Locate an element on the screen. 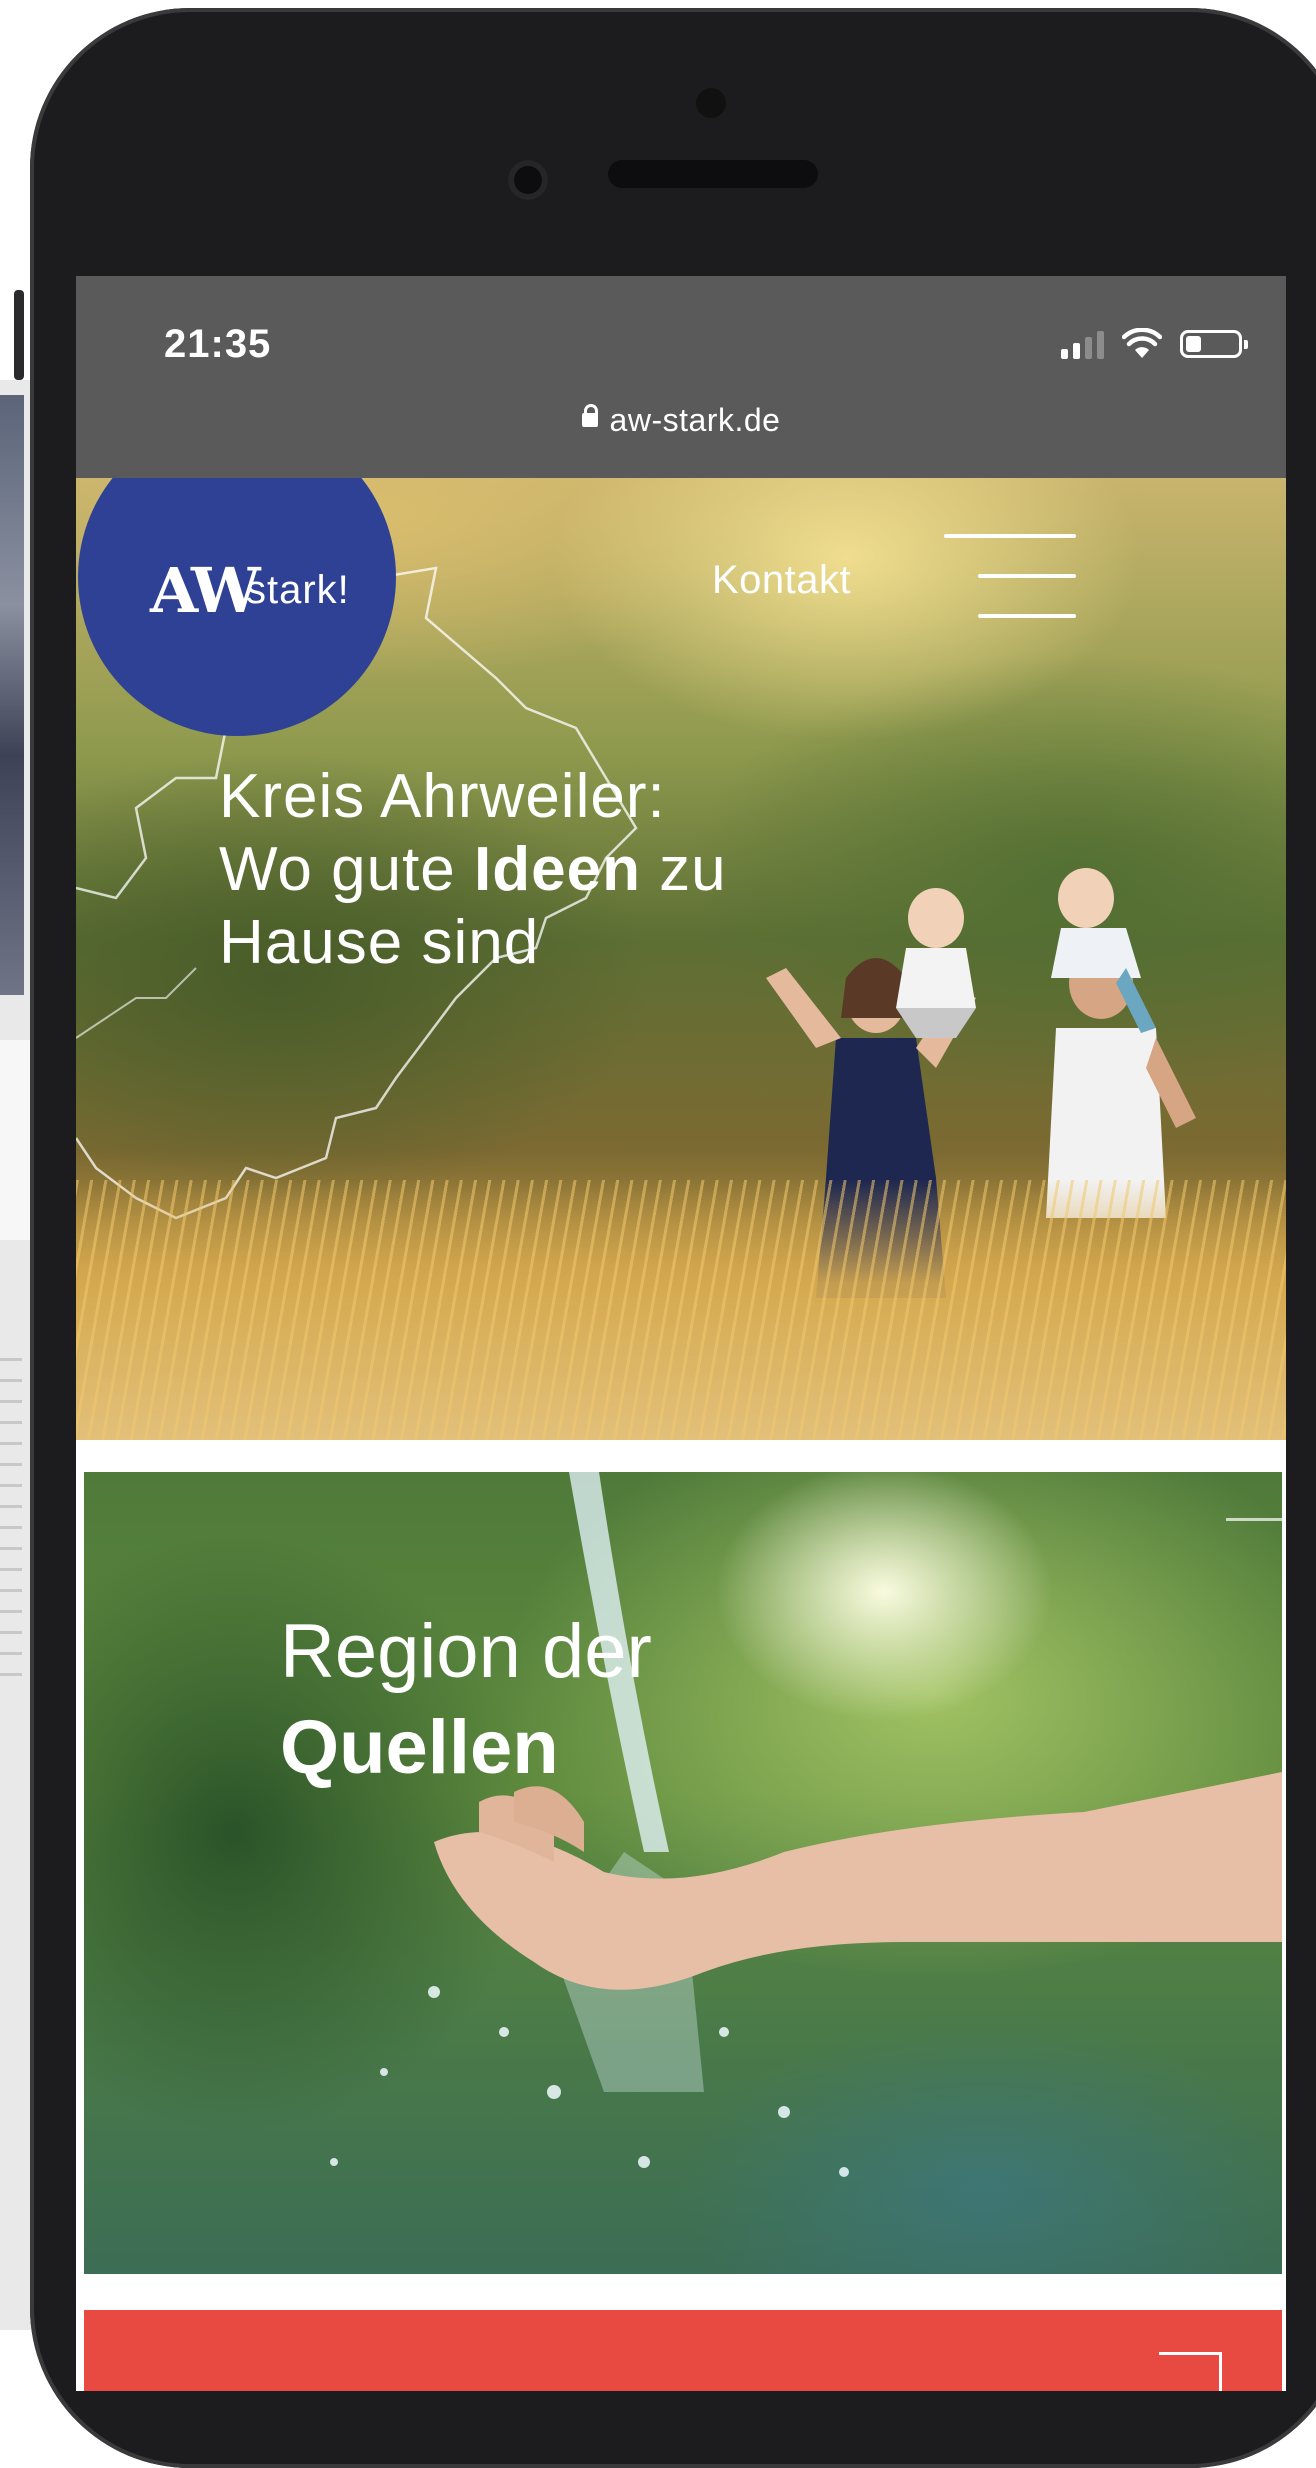 The image size is (1316, 2468). card-heading-line1: Region der is located at coordinates (466, 1651).